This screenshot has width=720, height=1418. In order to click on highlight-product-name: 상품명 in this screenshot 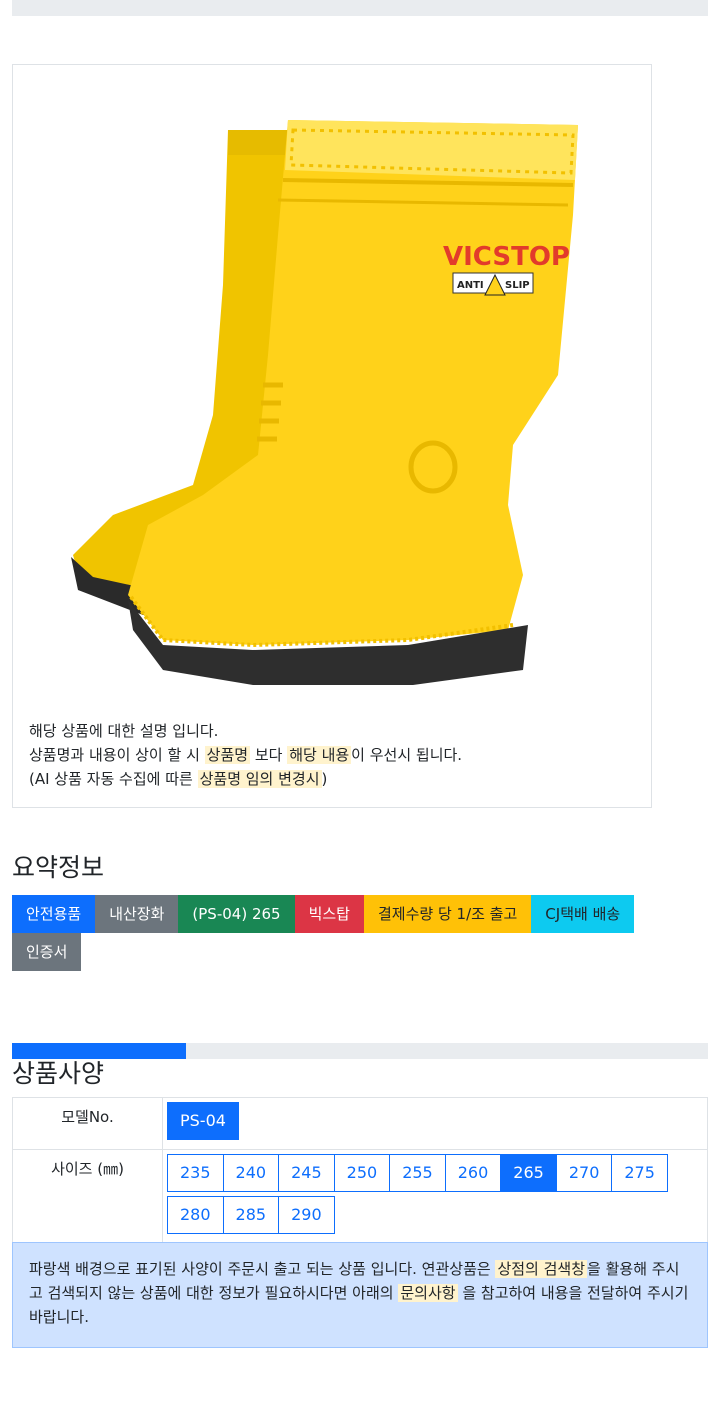, I will do `click(227, 755)`.